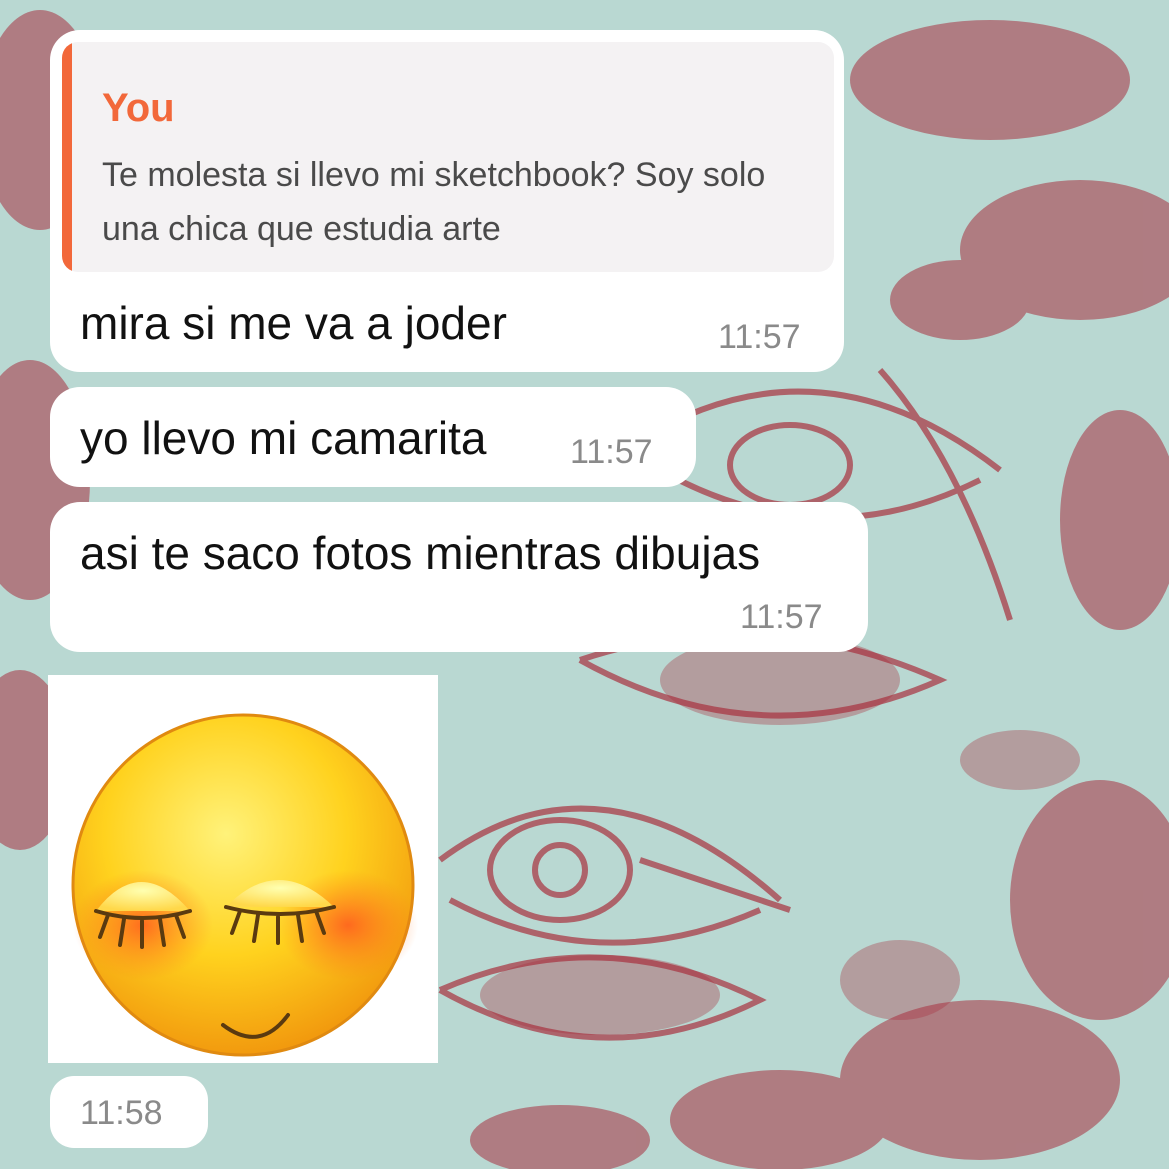 The width and height of the screenshot is (1169, 1169). What do you see at coordinates (283, 438) in the screenshot?
I see `message-text: yo llevo mi camarita` at bounding box center [283, 438].